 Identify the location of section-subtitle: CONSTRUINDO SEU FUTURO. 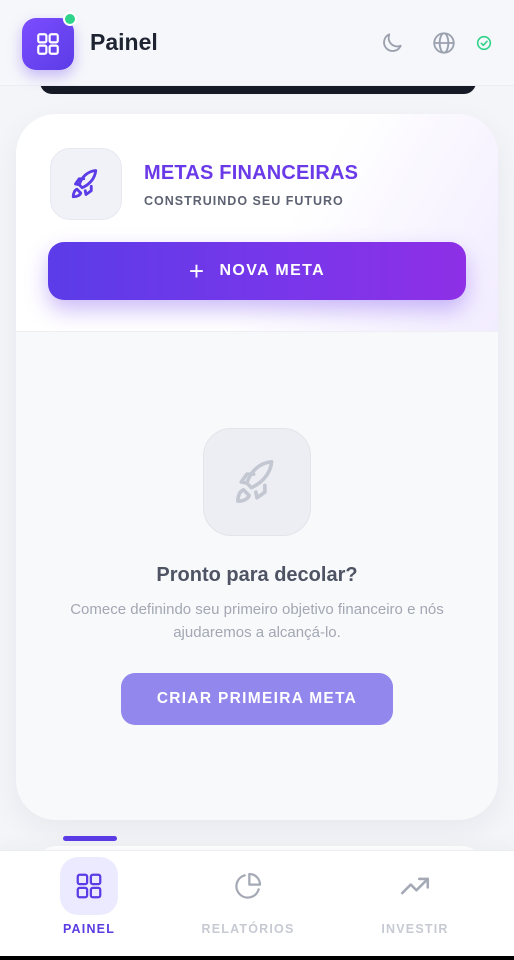
(244, 201).